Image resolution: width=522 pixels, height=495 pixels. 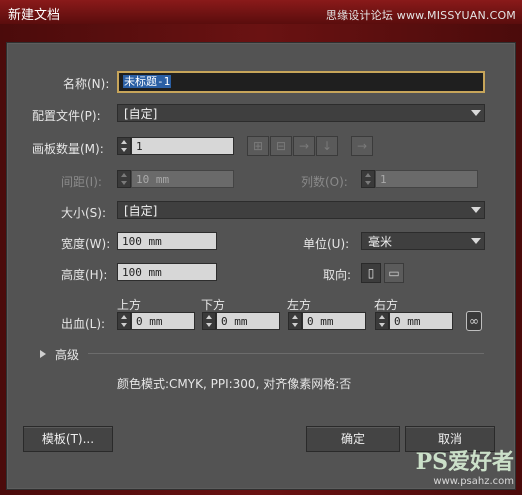 What do you see at coordinates (83, 324) in the screenshot?
I see `bleed-label: 出血(L):` at bounding box center [83, 324].